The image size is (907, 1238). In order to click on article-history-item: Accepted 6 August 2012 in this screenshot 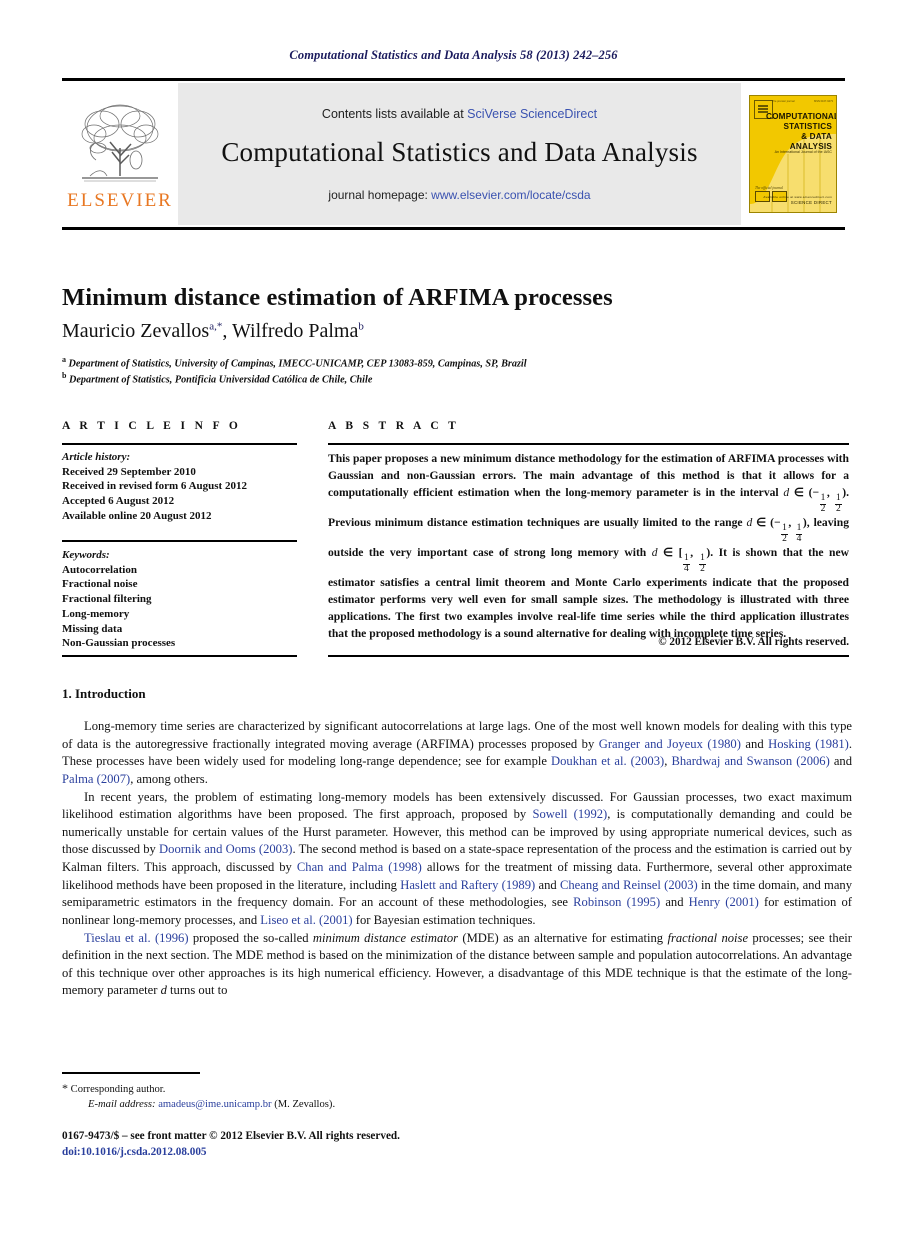, I will do `click(118, 501)`.